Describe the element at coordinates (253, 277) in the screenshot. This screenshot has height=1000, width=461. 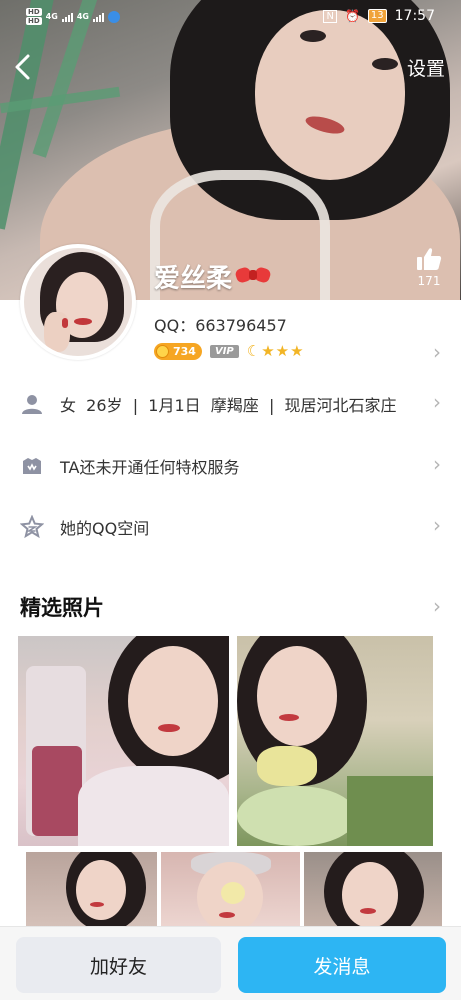
I see `ribbon-bow-icon` at that location.